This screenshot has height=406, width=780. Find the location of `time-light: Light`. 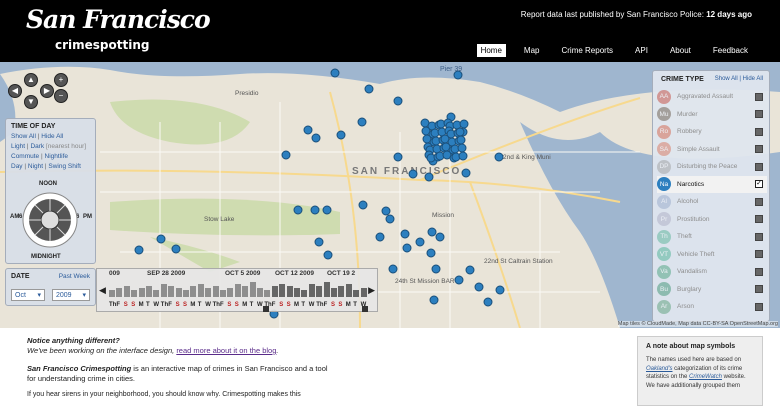

time-light: Light is located at coordinates (18, 146).